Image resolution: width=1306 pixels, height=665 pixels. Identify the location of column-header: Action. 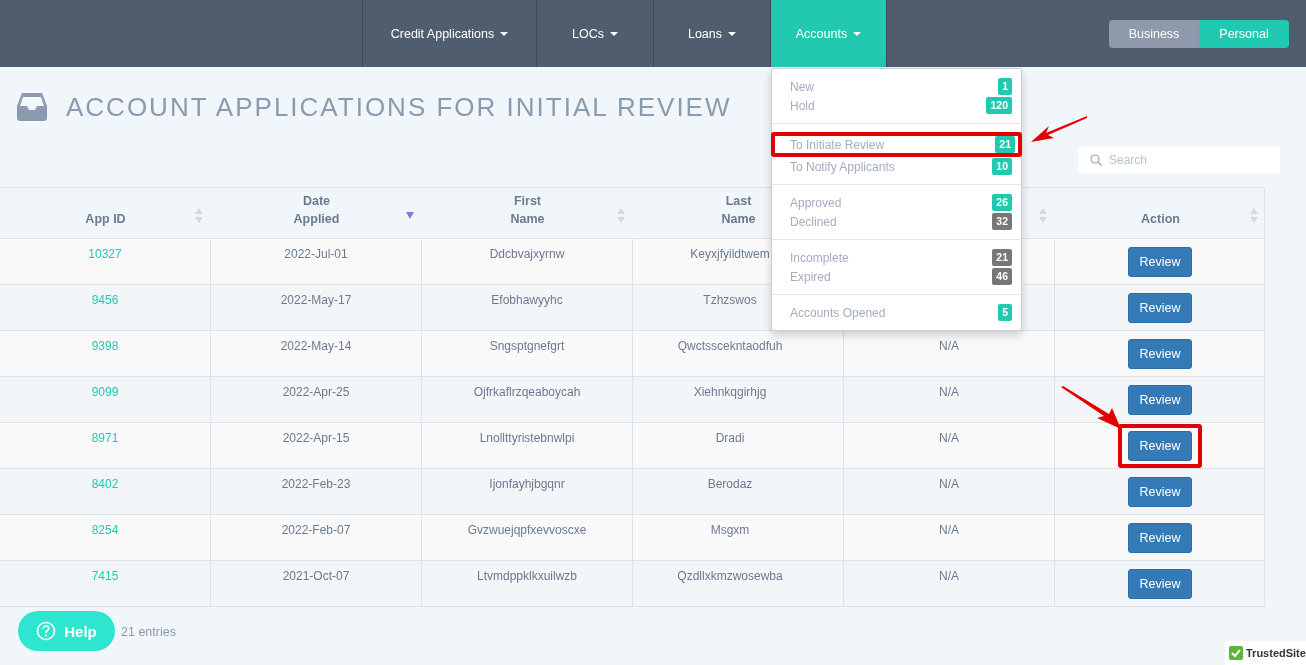
(1160, 219).